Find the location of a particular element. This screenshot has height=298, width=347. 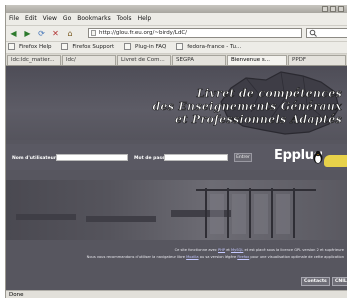

menu-tools: Tools is located at coordinates (124, 19).